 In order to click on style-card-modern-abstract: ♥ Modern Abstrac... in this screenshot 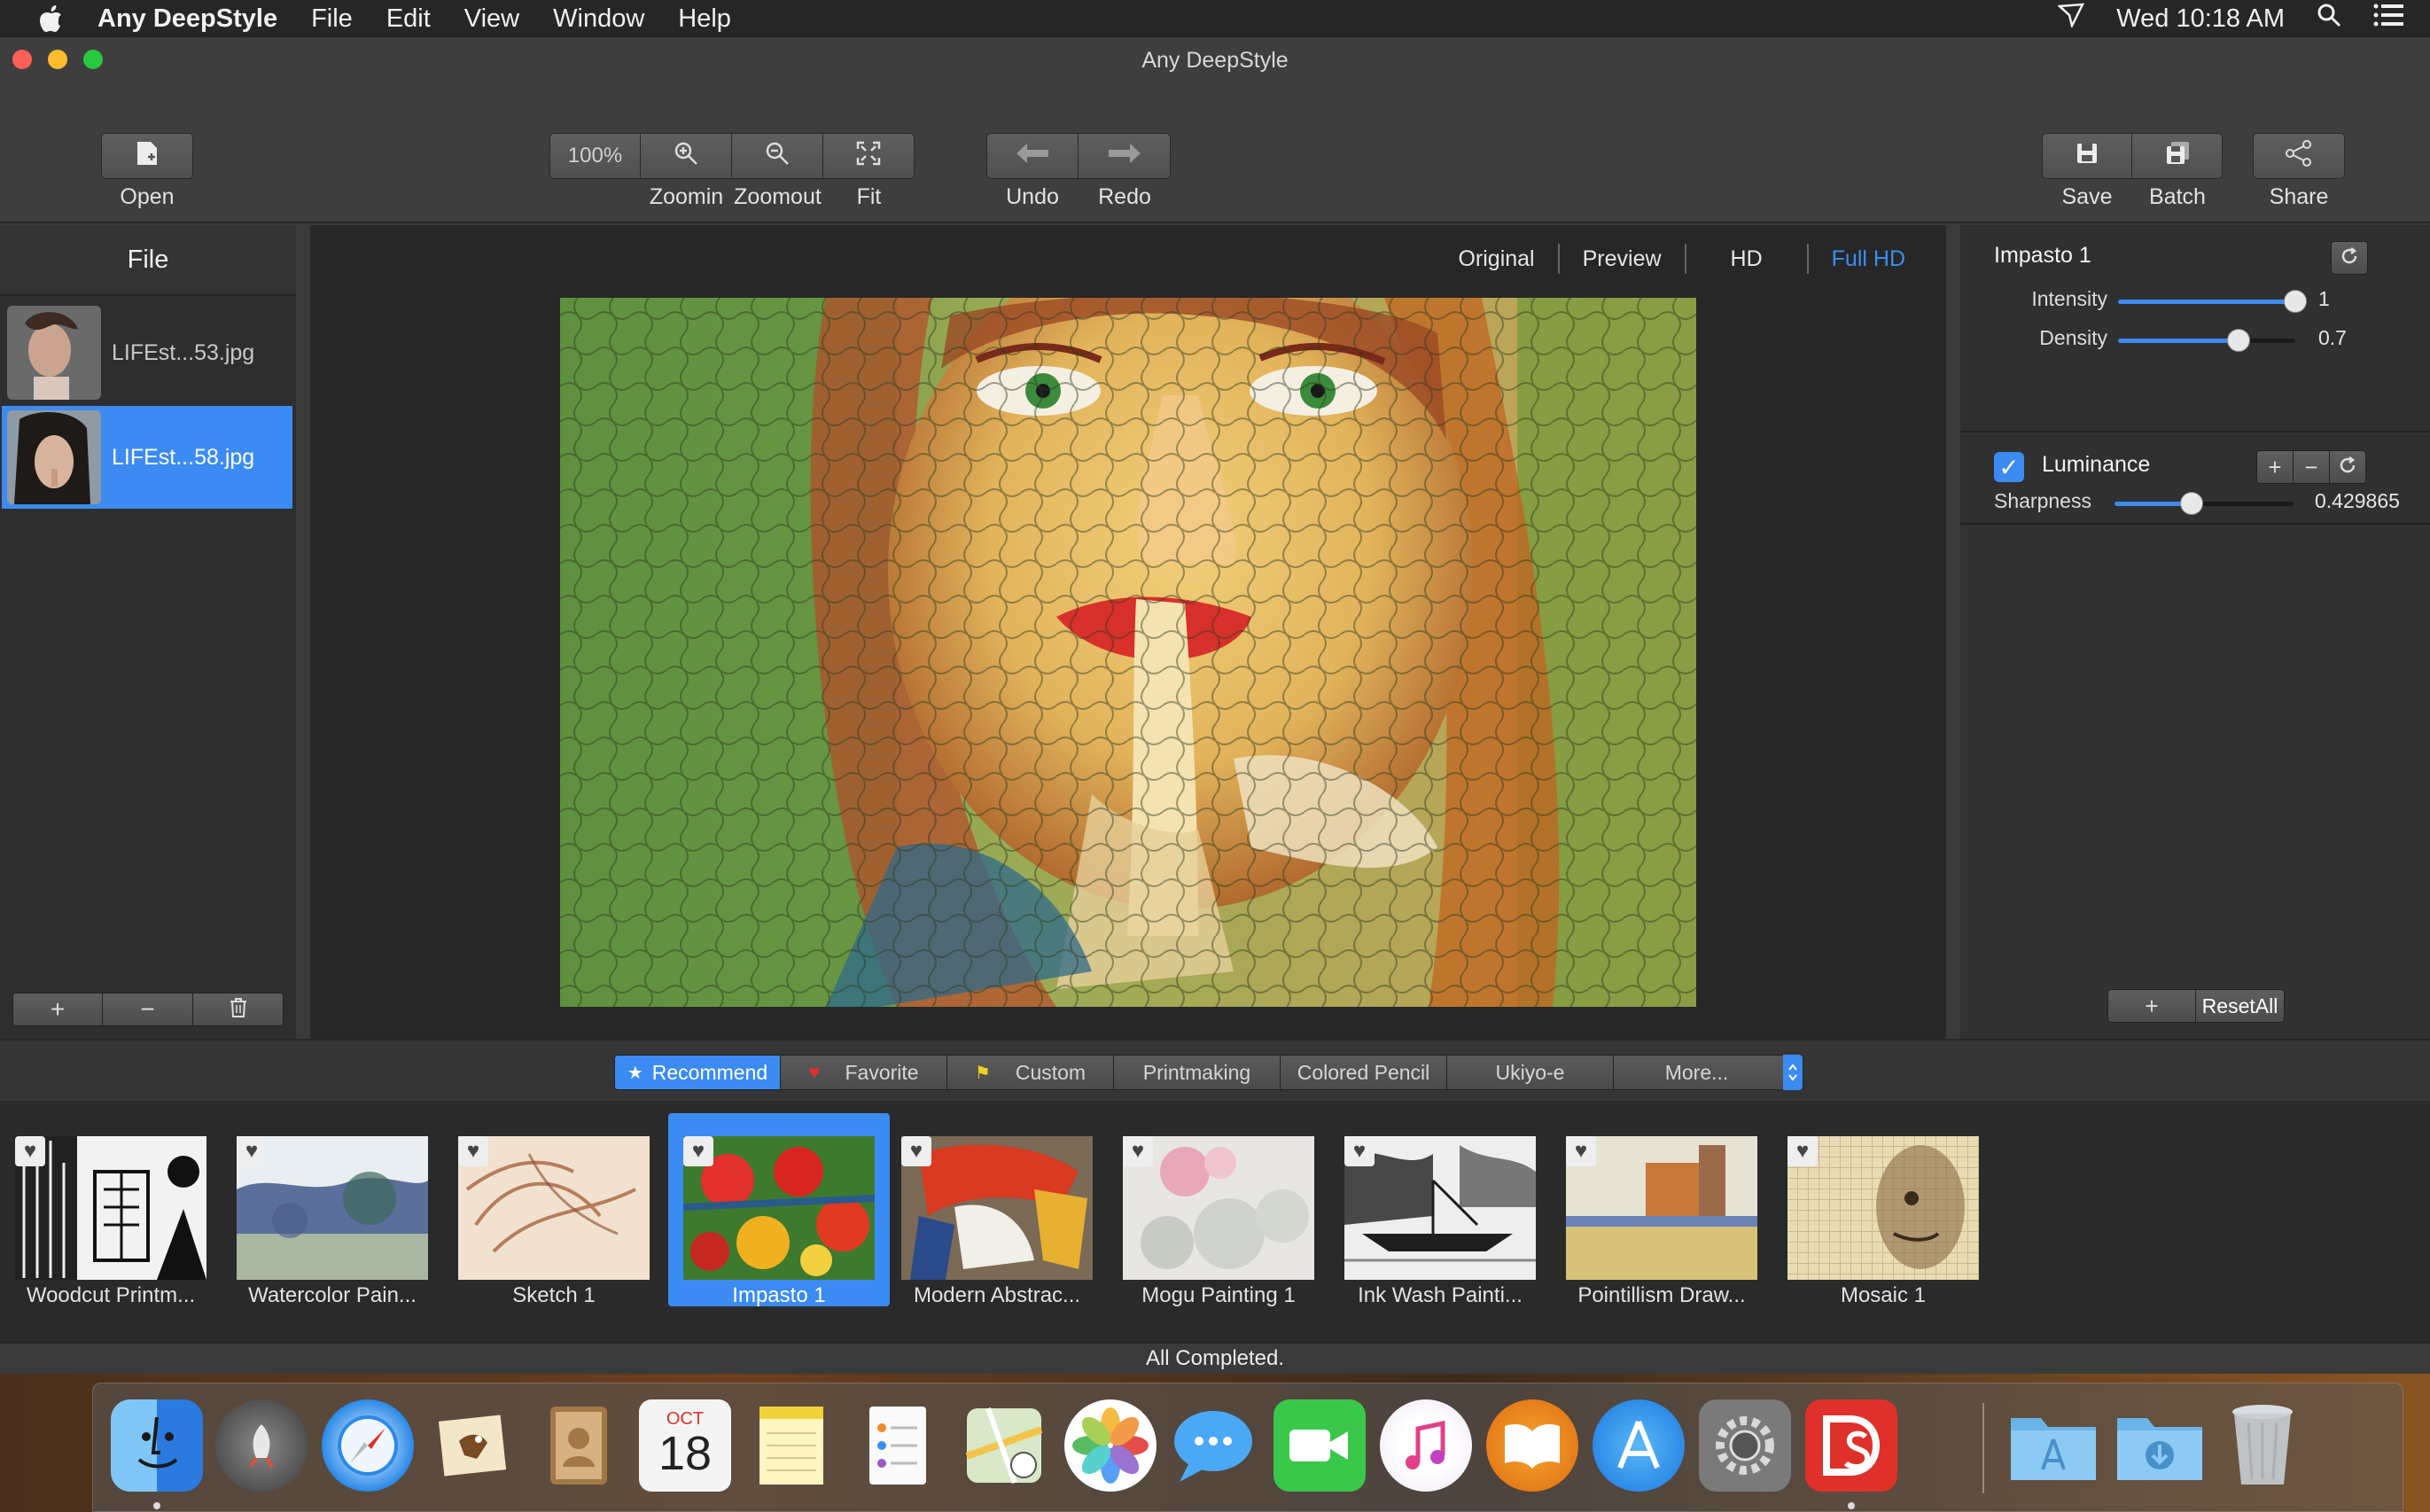, I will do `click(997, 1210)`.